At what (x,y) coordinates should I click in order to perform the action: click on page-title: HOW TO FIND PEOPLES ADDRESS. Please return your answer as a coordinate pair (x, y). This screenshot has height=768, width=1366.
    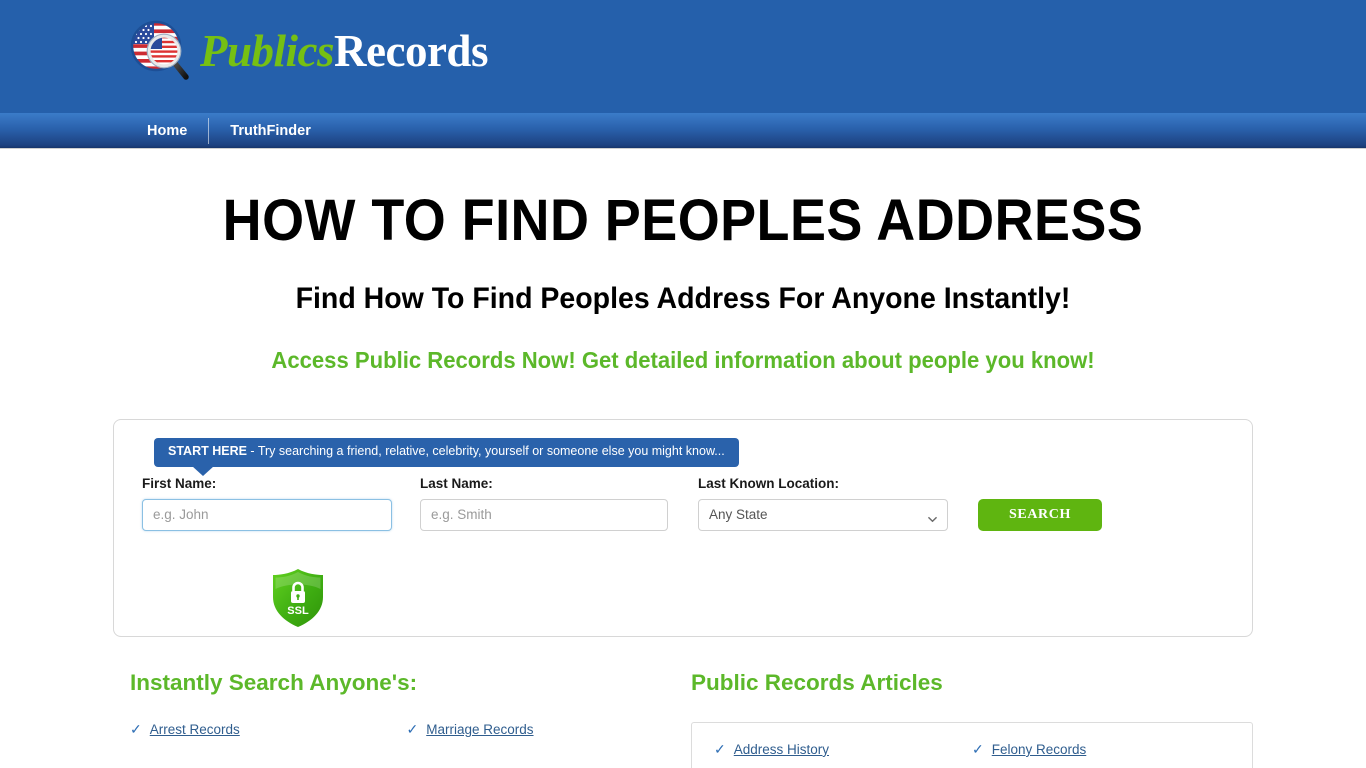
    Looking at the image, I should click on (683, 220).